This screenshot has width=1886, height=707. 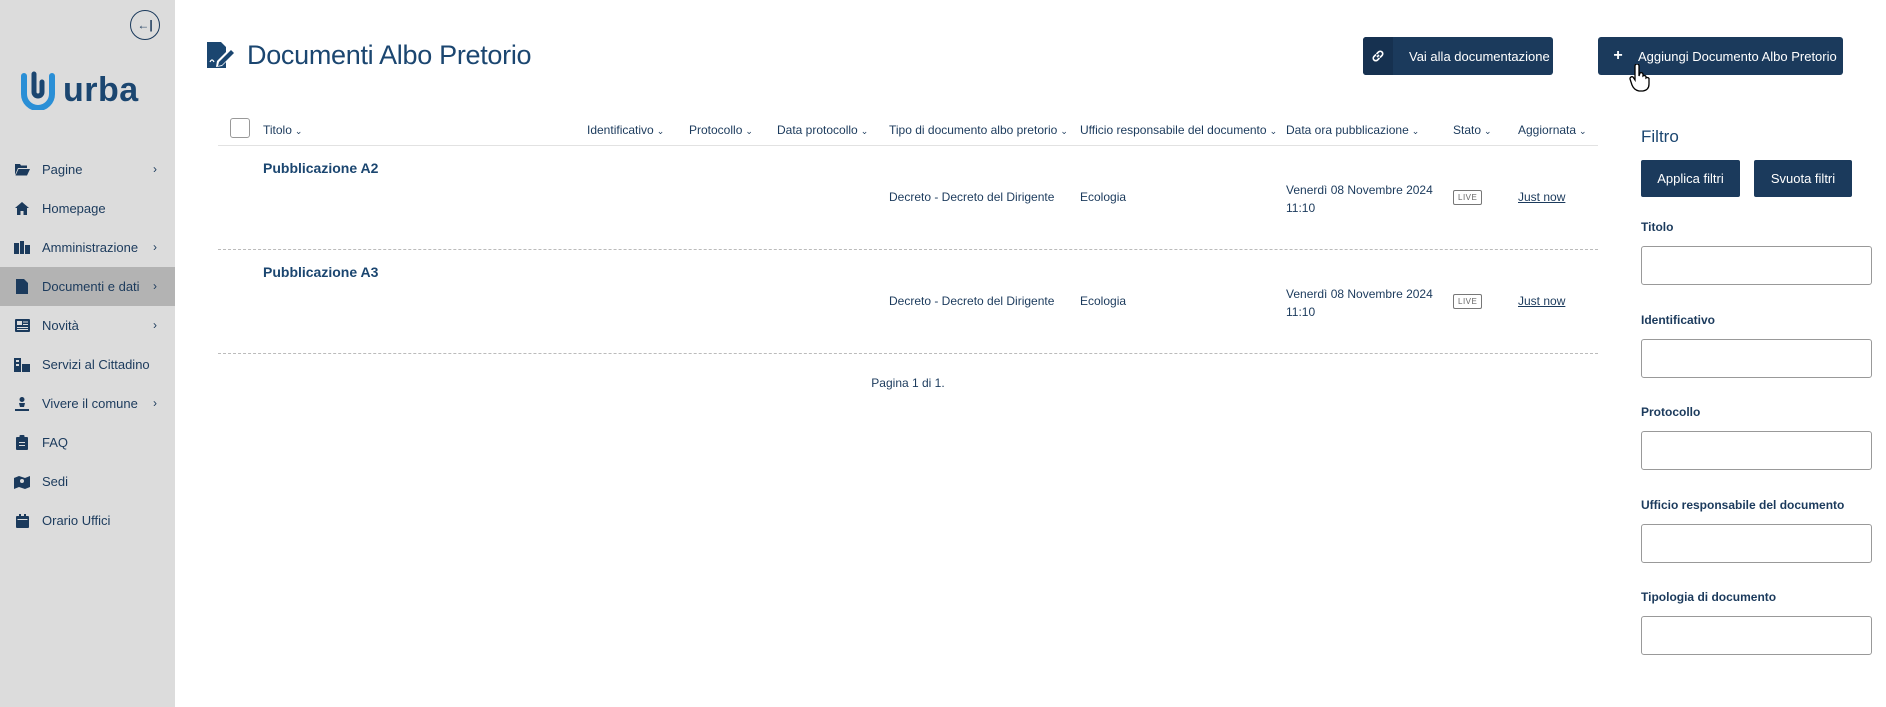 What do you see at coordinates (22, 170) in the screenshot?
I see `folder-open-icon` at bounding box center [22, 170].